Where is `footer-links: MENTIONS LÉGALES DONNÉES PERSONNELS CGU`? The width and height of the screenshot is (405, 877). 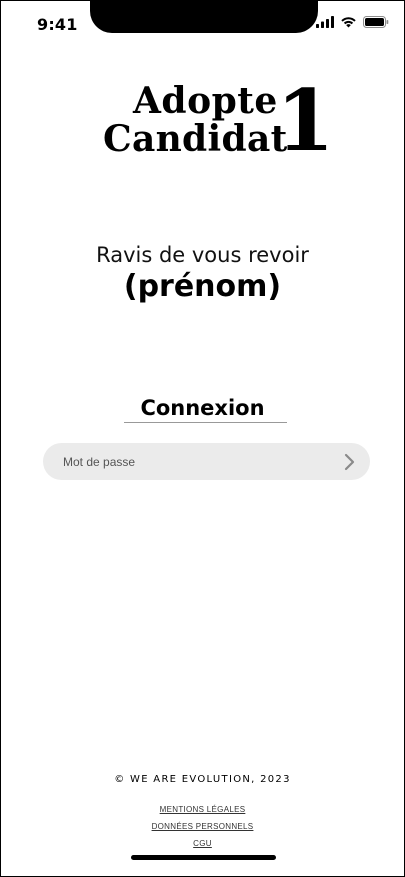
footer-links: MENTIONS LÉGALES DONNÉES PERSONNELS CGU is located at coordinates (202, 828).